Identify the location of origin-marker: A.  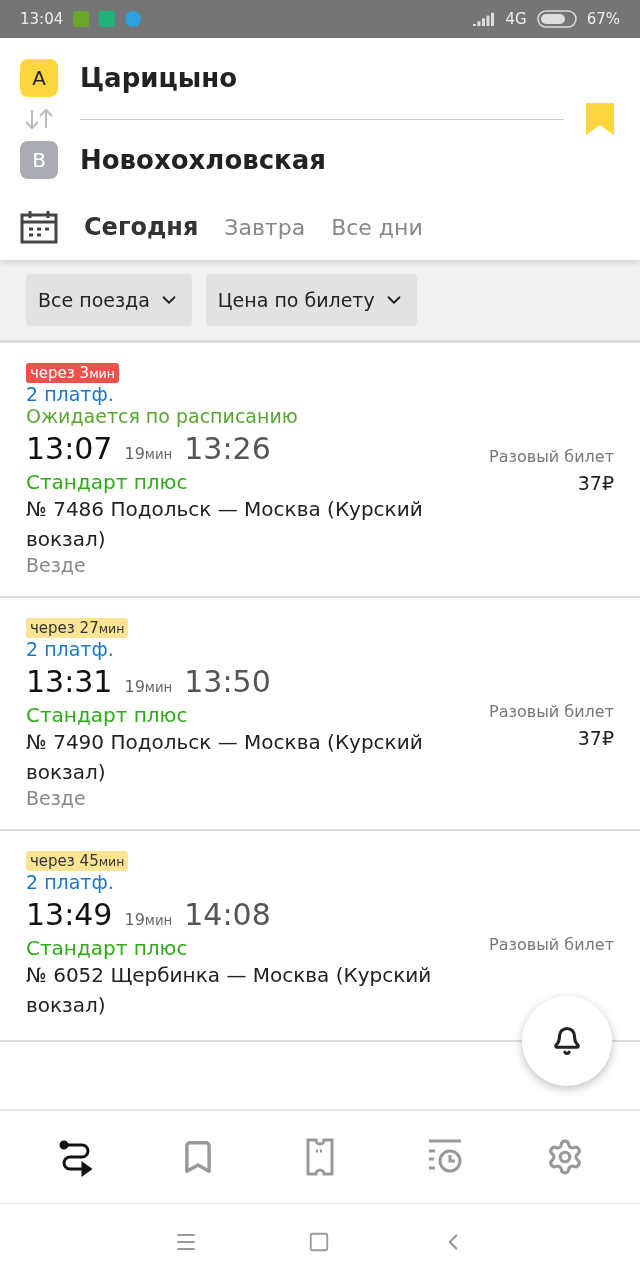
(39, 78).